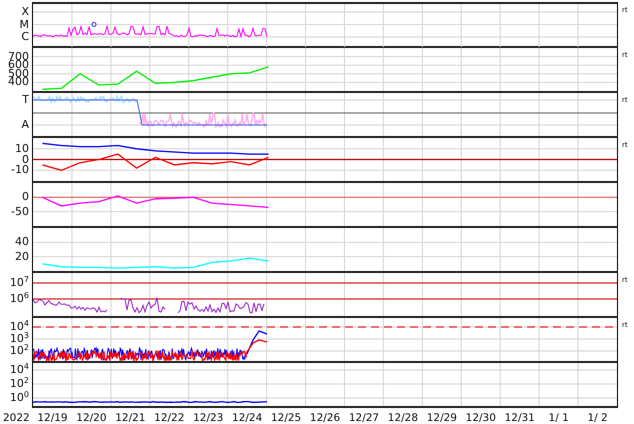  I want to click on axis-tick-label: 12/29, so click(442, 418).